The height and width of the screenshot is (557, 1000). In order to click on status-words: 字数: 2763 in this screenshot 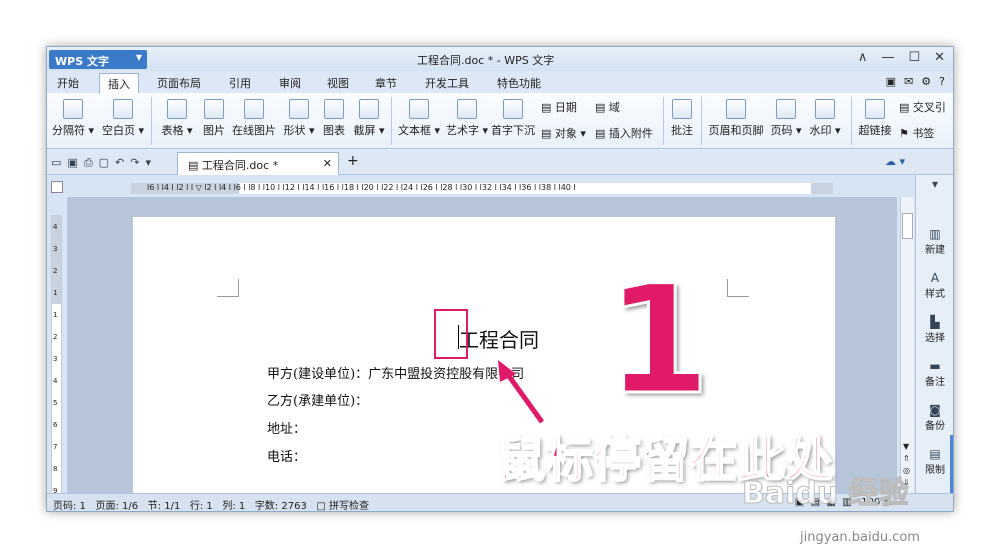, I will do `click(281, 506)`.